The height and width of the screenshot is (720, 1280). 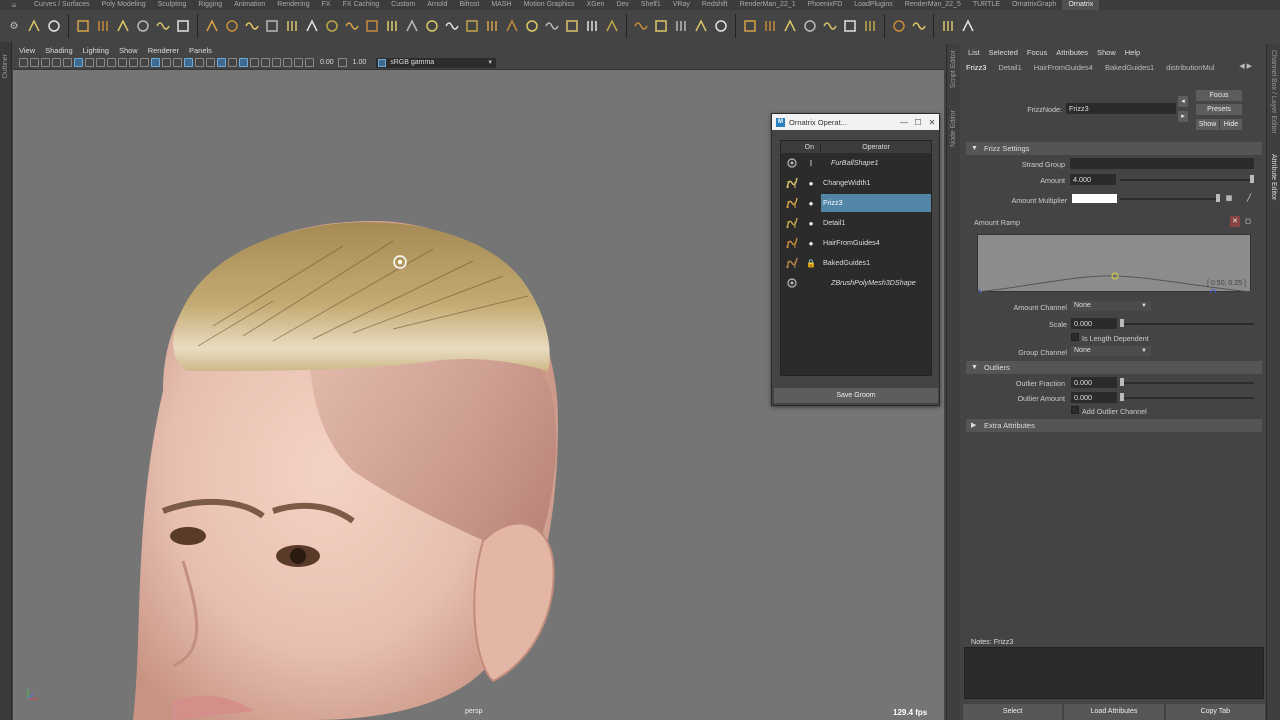 What do you see at coordinates (172, 5) in the screenshot?
I see `shelf-tab-sculpting: Sculpting` at bounding box center [172, 5].